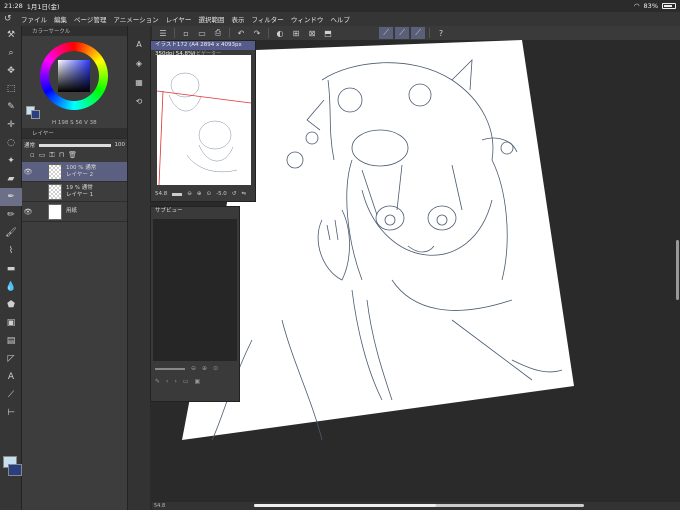  I want to click on delete-layer-icon: 🗑, so click(72, 155).